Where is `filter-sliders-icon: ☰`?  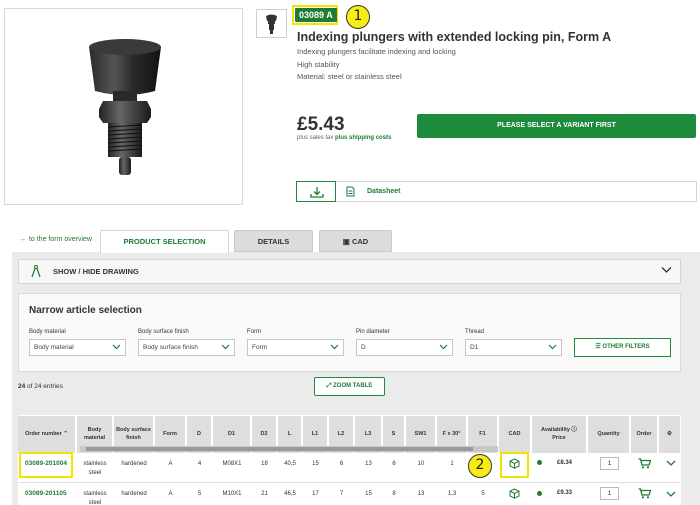 filter-sliders-icon: ☰ is located at coordinates (598, 347).